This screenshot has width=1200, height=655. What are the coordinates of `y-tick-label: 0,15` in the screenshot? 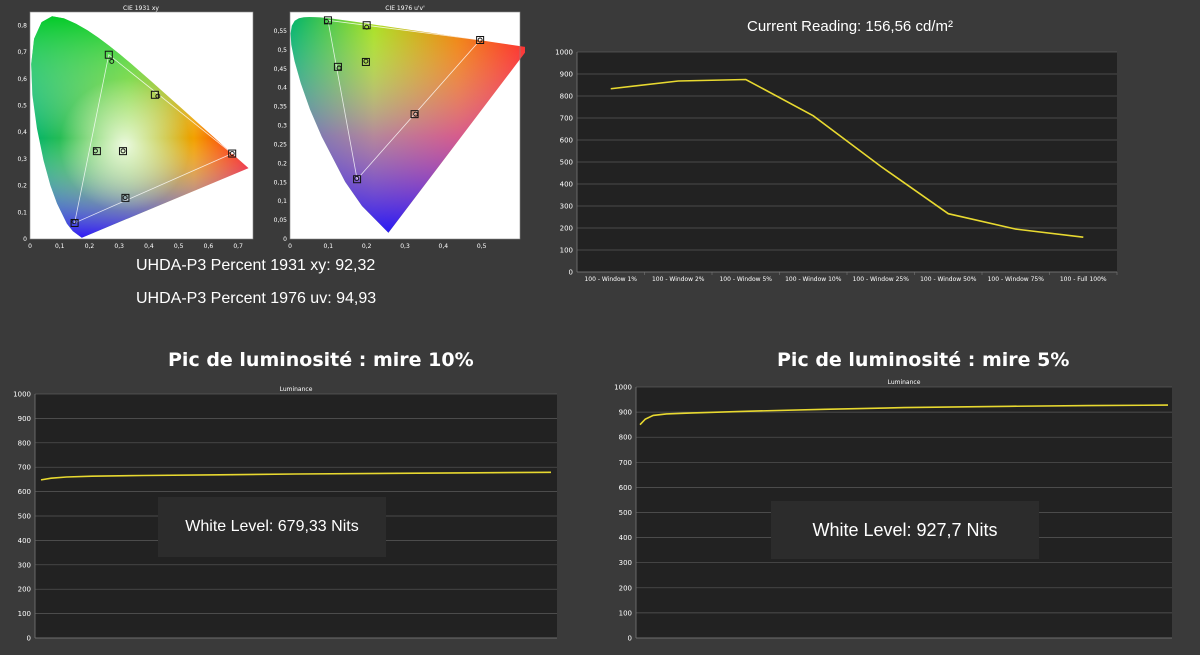 It's located at (281, 182).